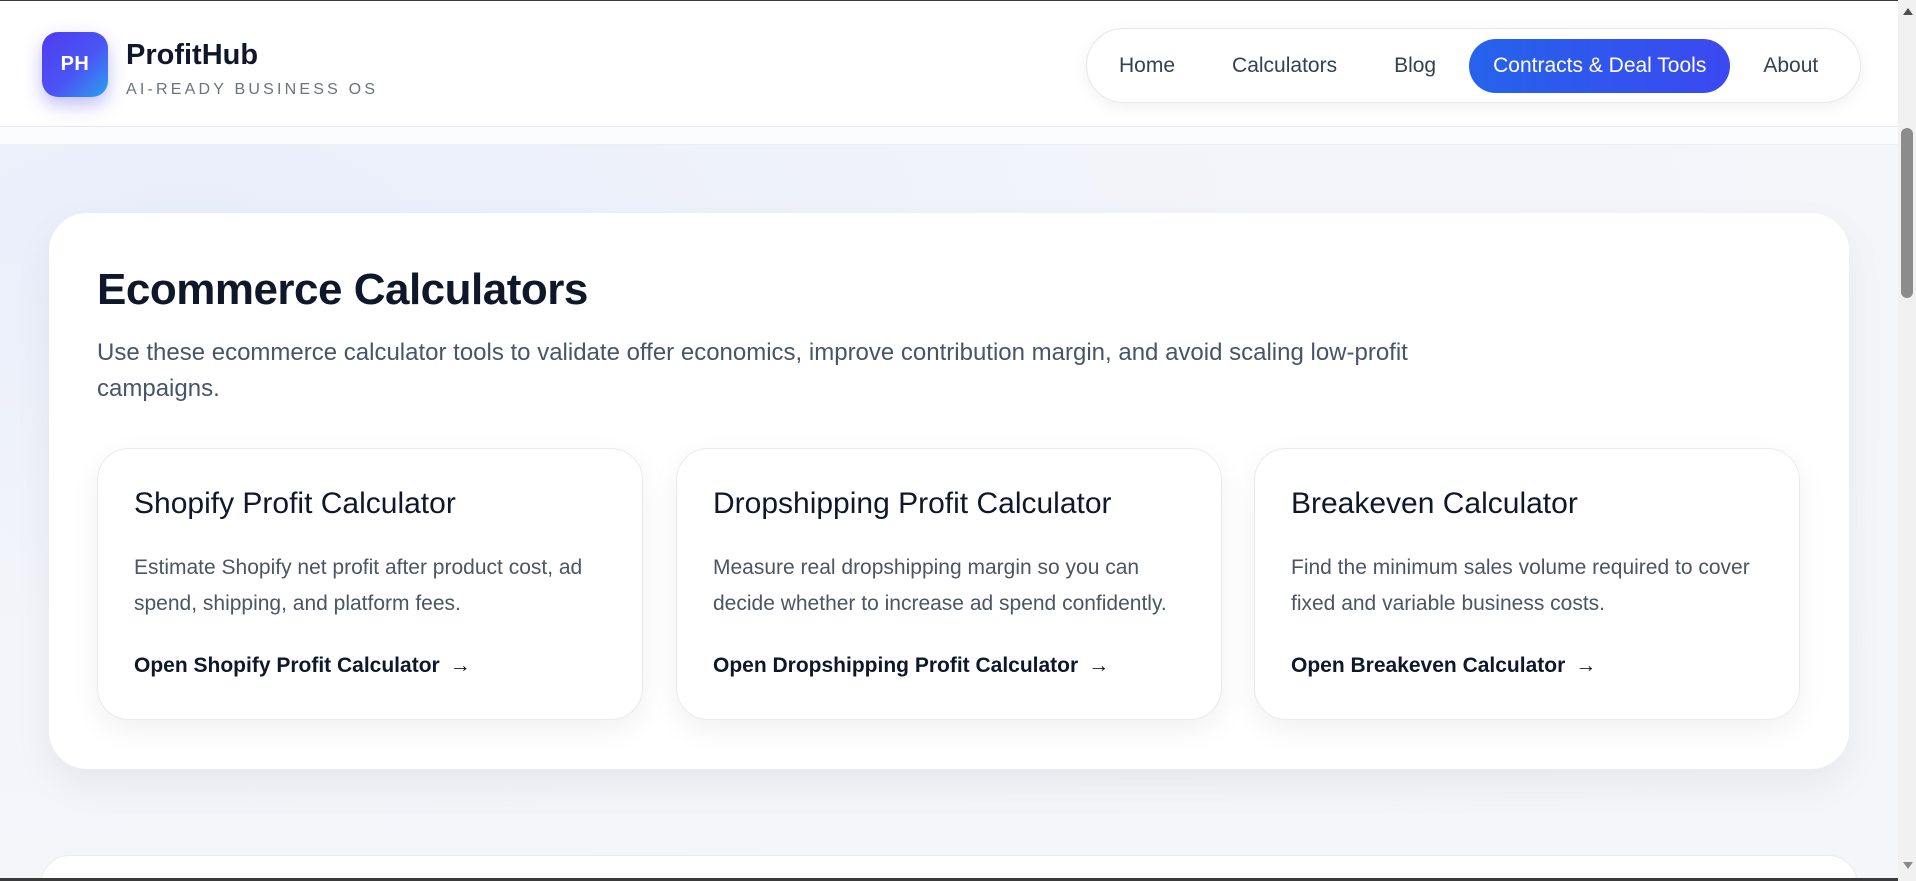  What do you see at coordinates (1600, 65) in the screenshot?
I see `nav-contracts-deal-tools: Contracts & Deal Tools` at bounding box center [1600, 65].